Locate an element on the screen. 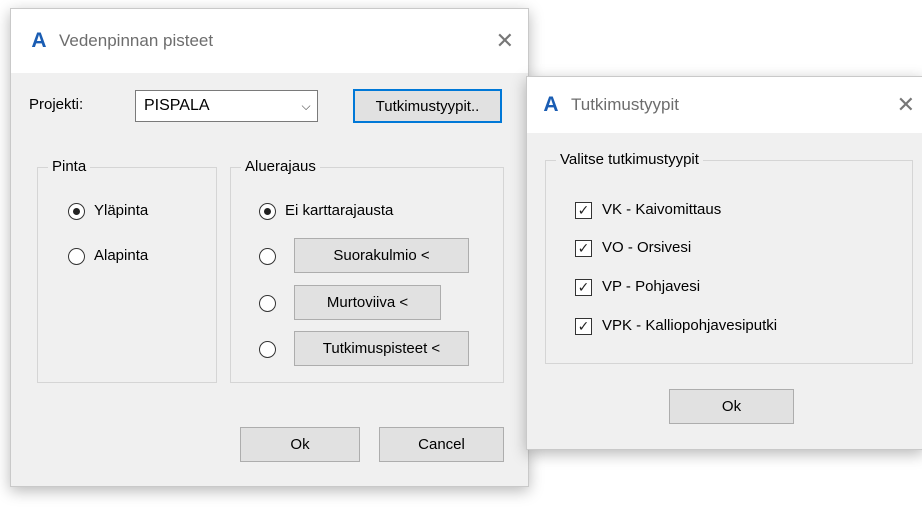 This screenshot has width=922, height=511. vp-label: VP - Pohjavesi is located at coordinates (651, 286).